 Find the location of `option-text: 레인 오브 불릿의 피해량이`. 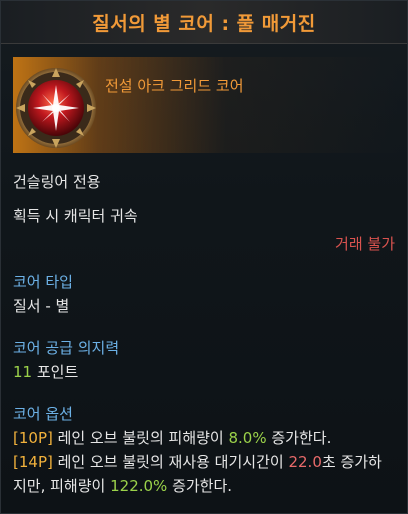

option-text: 레인 오브 불릿의 피해량이 is located at coordinates (140, 438).